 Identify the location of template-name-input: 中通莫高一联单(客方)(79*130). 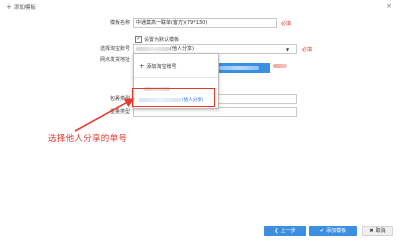
(205, 23).